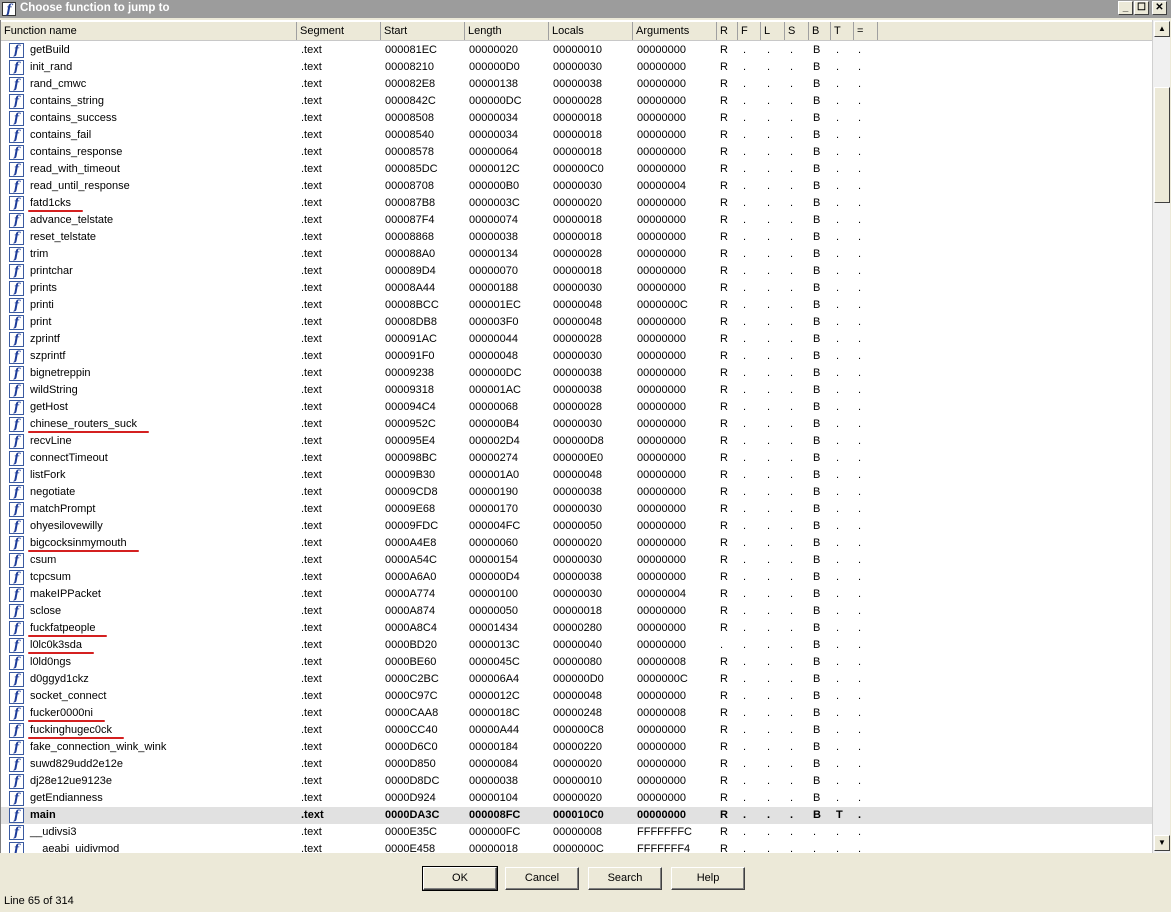 Image resolution: width=1171 pixels, height=912 pixels. I want to click on column-header-5: Arguments, so click(675, 31).